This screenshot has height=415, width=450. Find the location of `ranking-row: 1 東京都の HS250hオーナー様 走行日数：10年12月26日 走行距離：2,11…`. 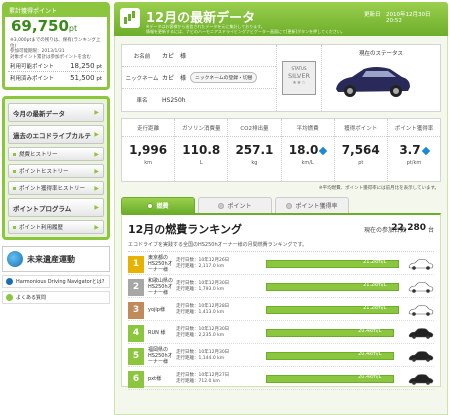

ranking-row: 1 東京都の HS250hオーナー様 走行日数：10年12月26日 走行距離：2,11… is located at coordinates (281, 264).